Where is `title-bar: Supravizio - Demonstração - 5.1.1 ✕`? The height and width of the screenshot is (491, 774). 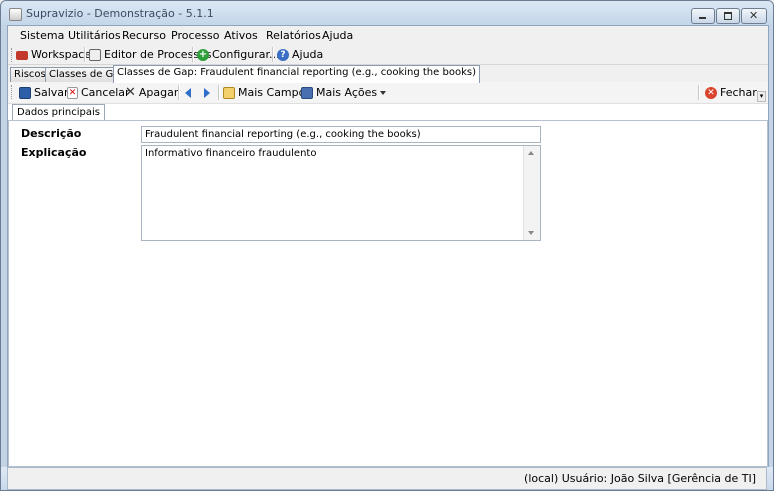 title-bar: Supravizio - Demonstração - 5.1.1 ✕ is located at coordinates (387, 13).